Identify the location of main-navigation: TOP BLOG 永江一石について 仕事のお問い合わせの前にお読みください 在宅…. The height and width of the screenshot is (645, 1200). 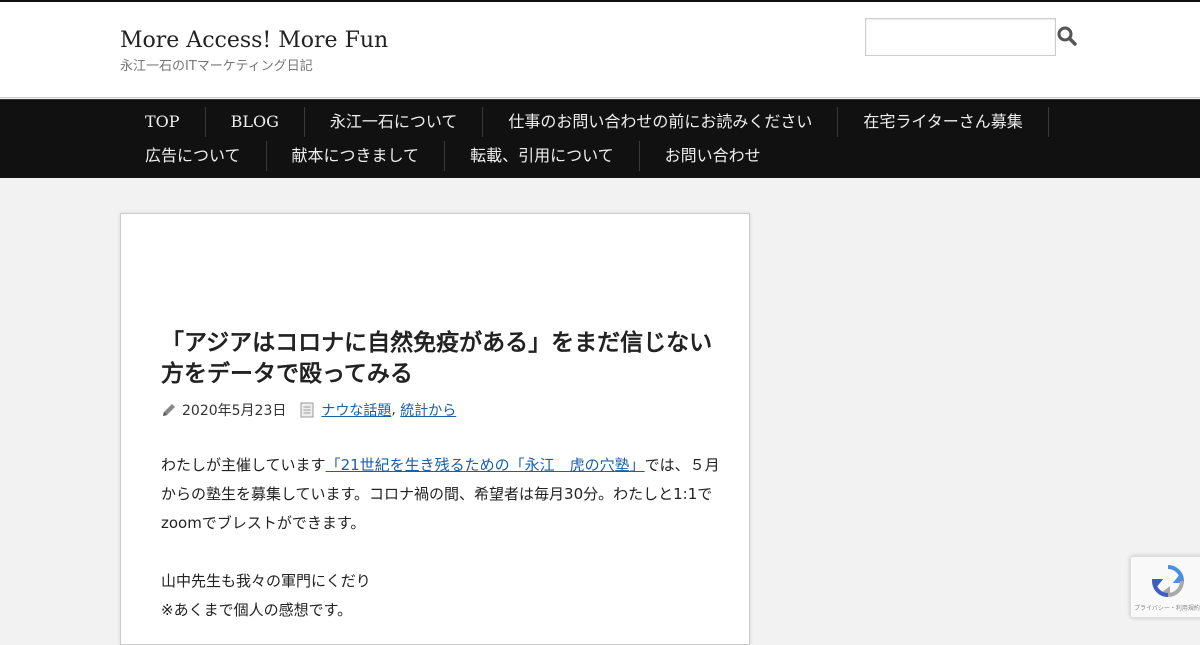
(600, 138).